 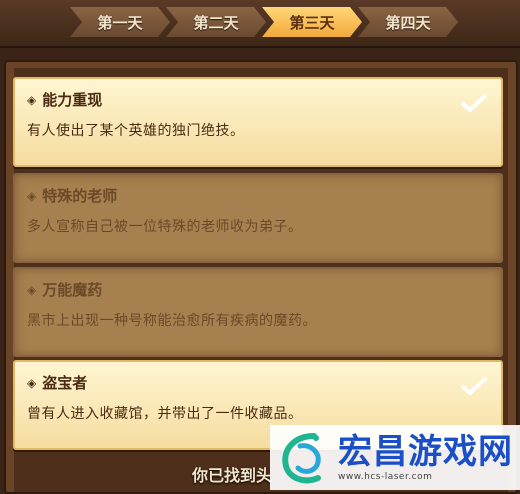 I want to click on clue-title: 特殊的老师, so click(x=80, y=196).